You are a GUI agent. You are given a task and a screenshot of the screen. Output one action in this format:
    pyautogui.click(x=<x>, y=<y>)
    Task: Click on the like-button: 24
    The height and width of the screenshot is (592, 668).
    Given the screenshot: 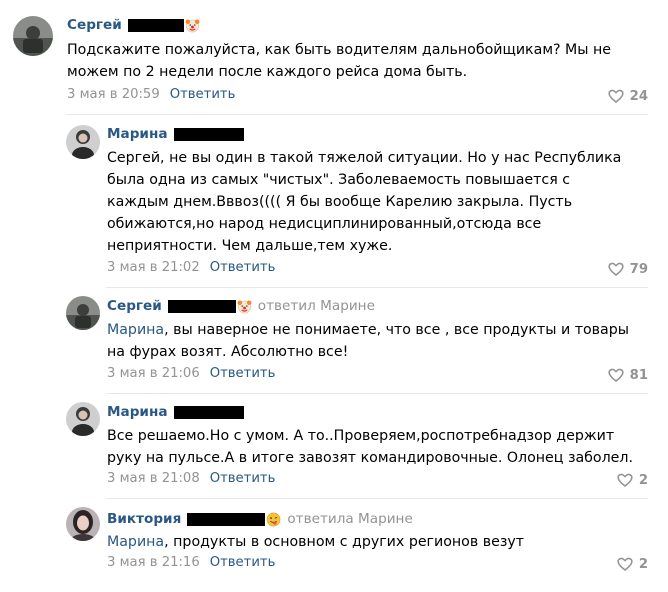 What is the action you would take?
    pyautogui.click(x=628, y=96)
    